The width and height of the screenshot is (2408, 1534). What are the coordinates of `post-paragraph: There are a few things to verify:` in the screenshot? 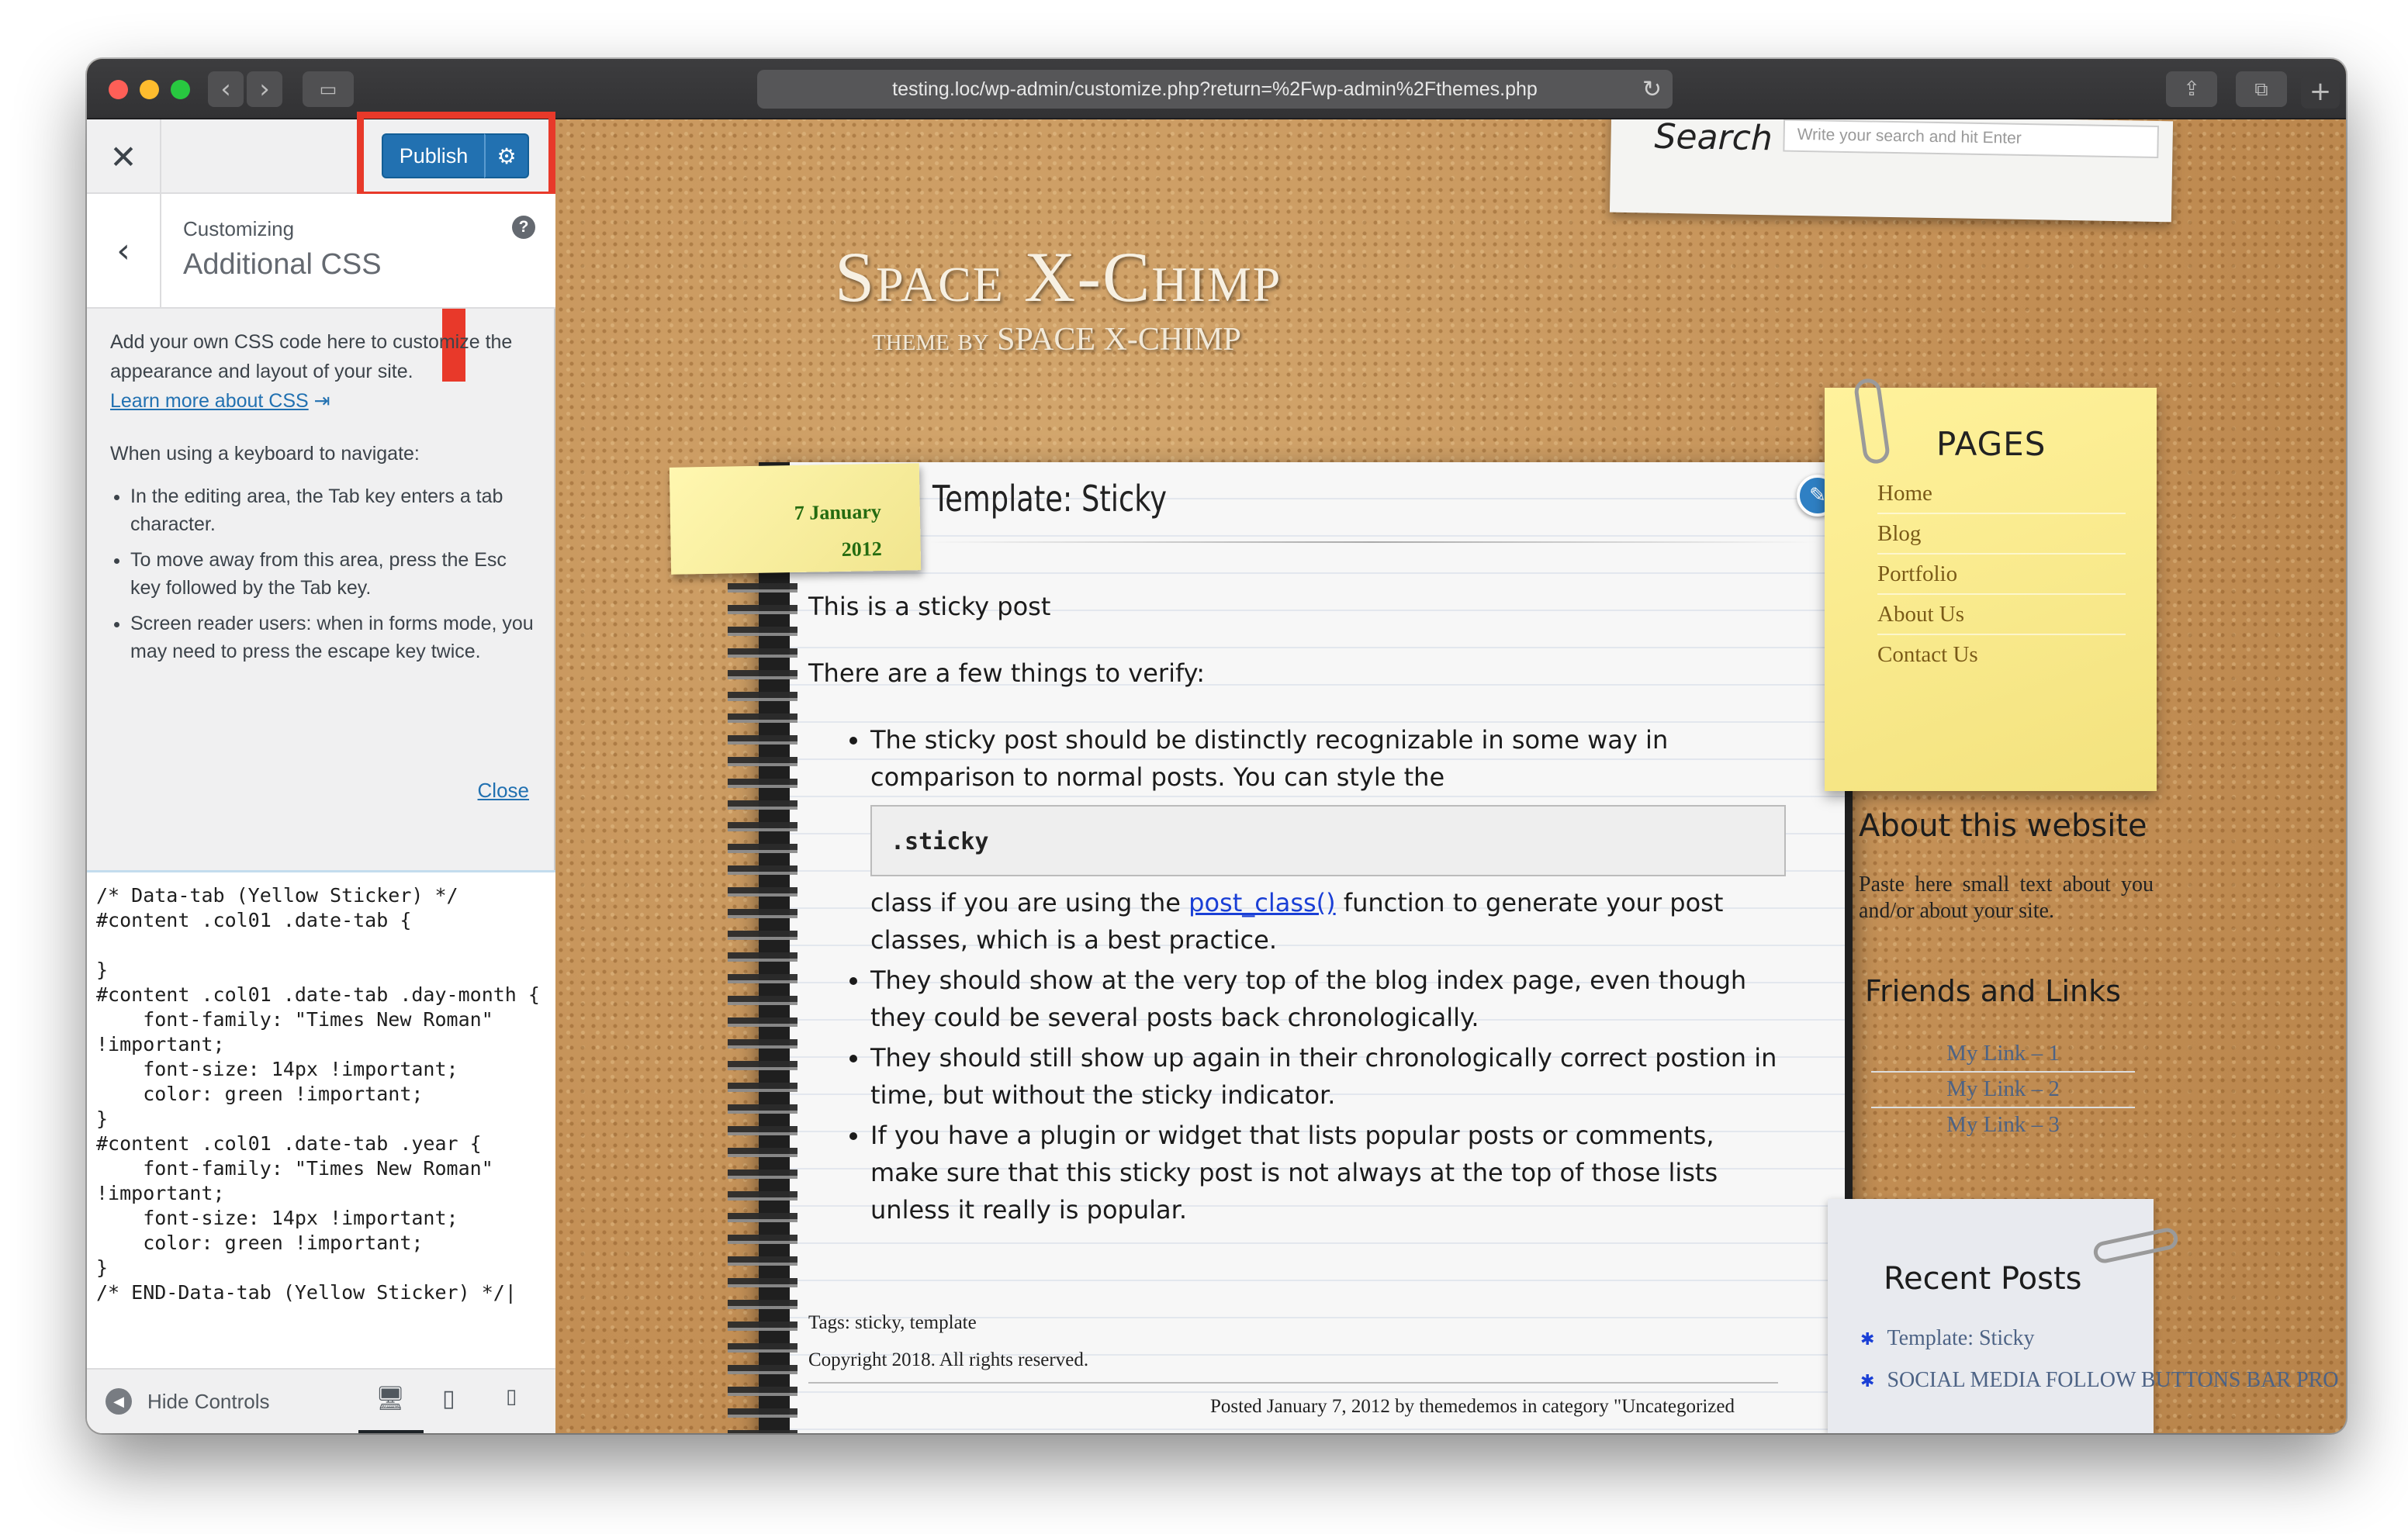 It's located at (1007, 673).